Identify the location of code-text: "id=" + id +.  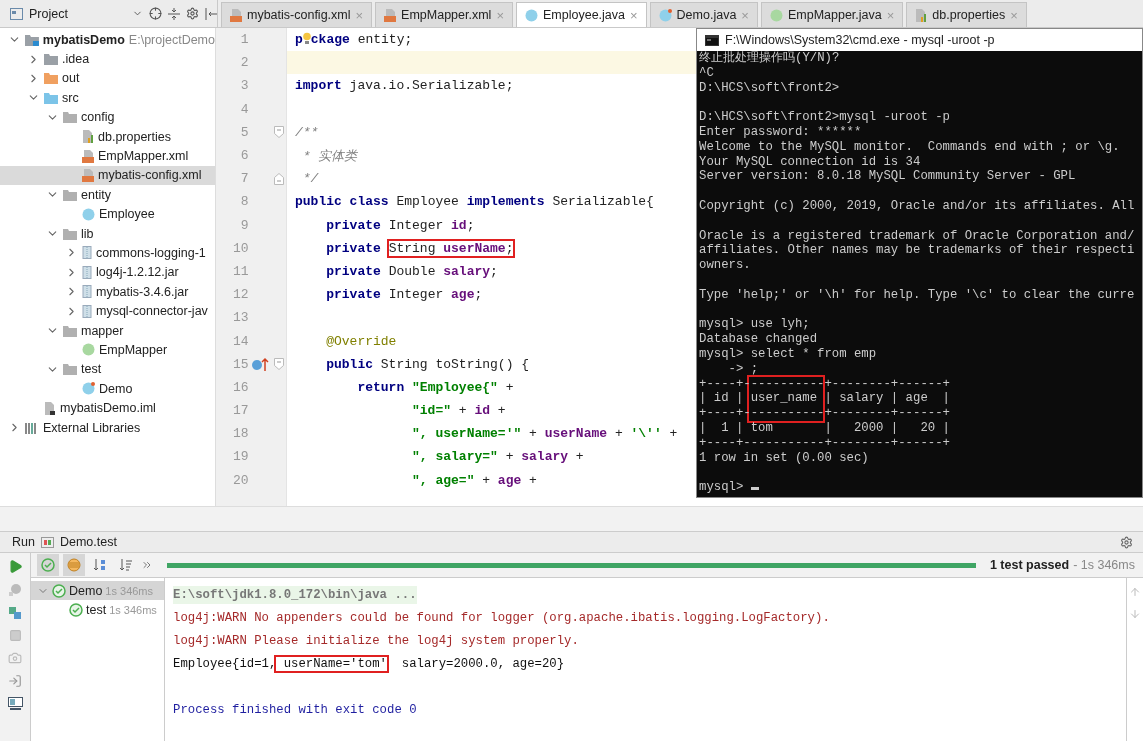
(458, 411).